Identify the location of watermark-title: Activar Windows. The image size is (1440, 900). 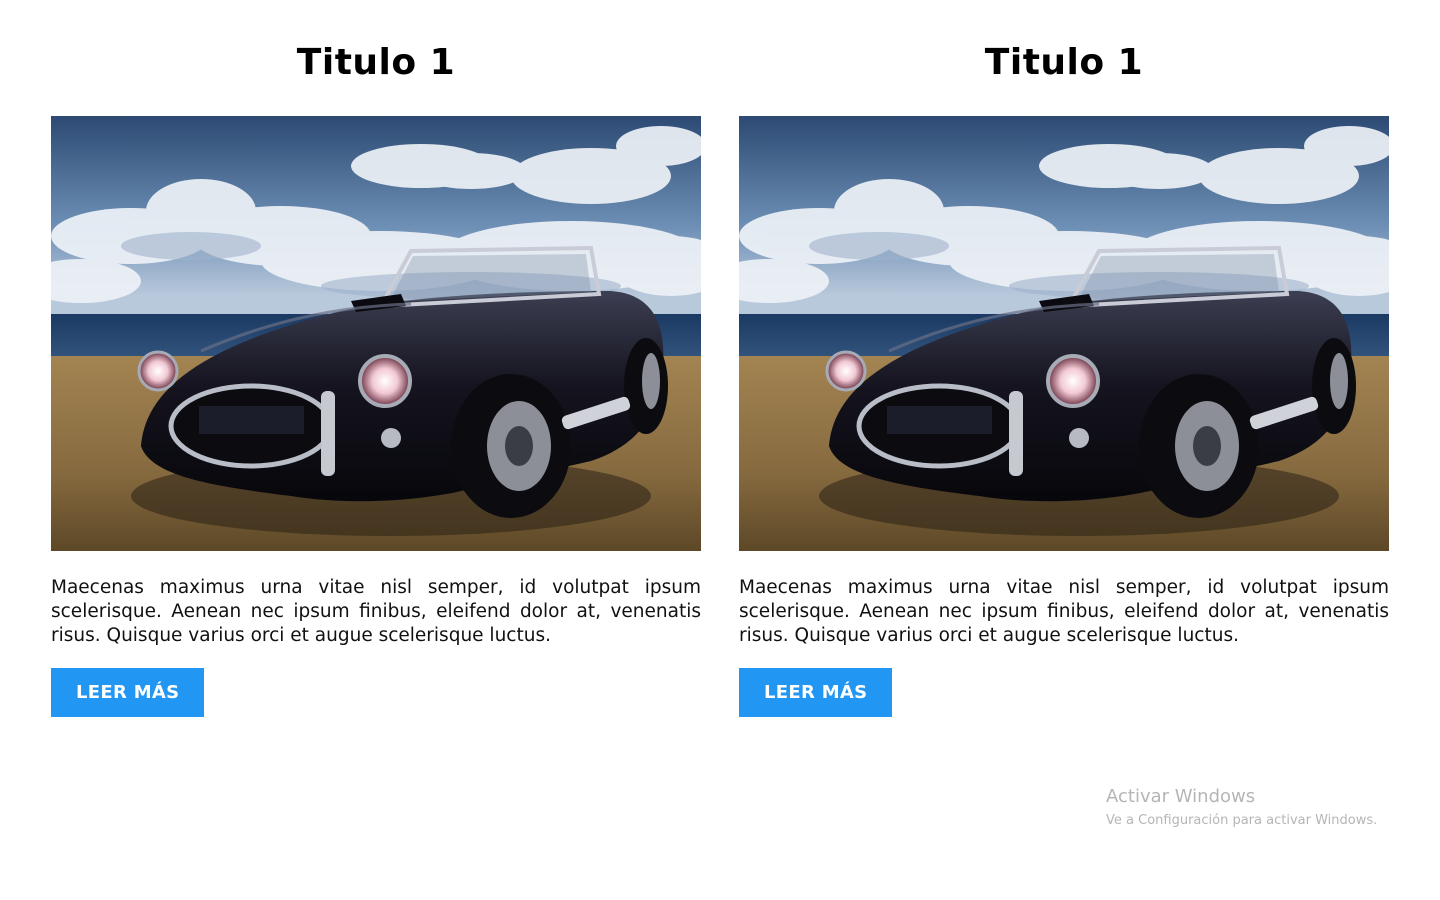
(1181, 796).